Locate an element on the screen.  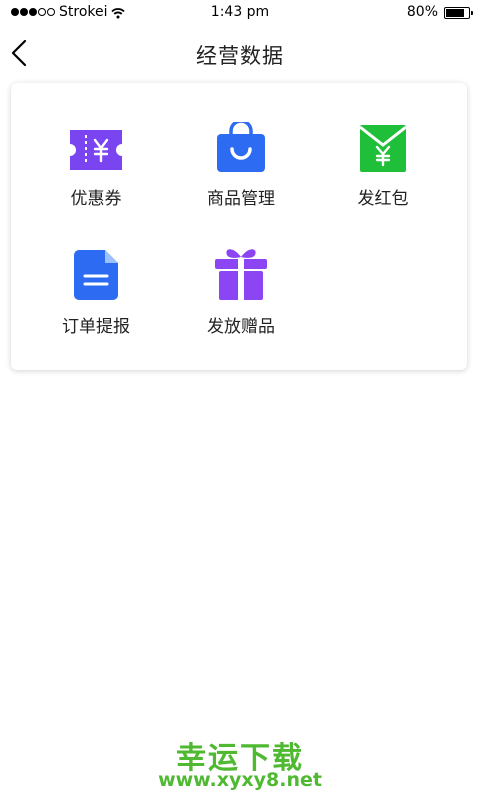
battery-tip is located at coordinates (472, 13).